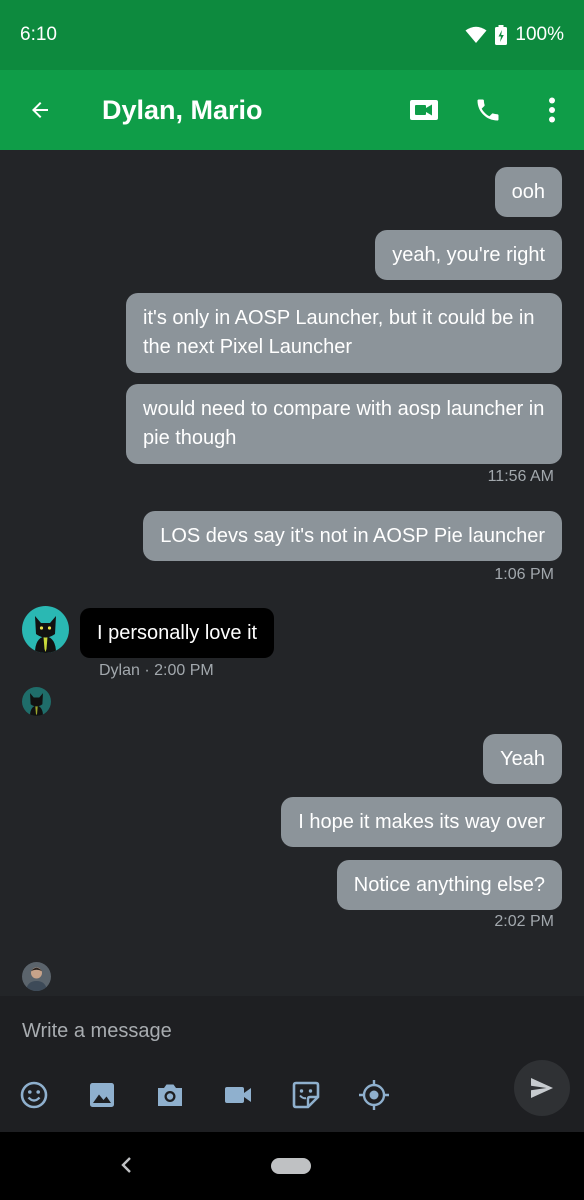 This screenshot has height=1200, width=584. I want to click on message-timestamp: 2:02 PM, so click(524, 921).